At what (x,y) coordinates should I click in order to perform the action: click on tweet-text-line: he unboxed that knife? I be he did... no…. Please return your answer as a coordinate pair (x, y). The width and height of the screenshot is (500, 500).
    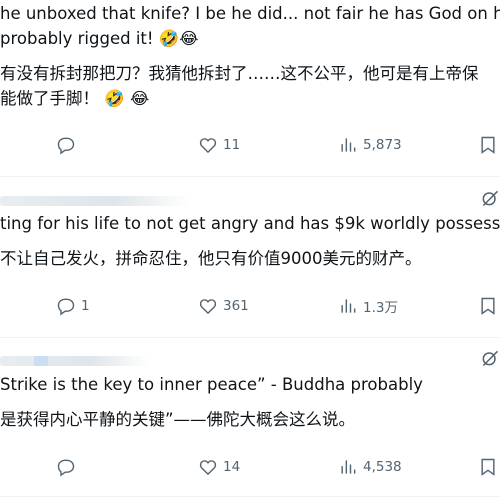
    Looking at the image, I should click on (250, 13).